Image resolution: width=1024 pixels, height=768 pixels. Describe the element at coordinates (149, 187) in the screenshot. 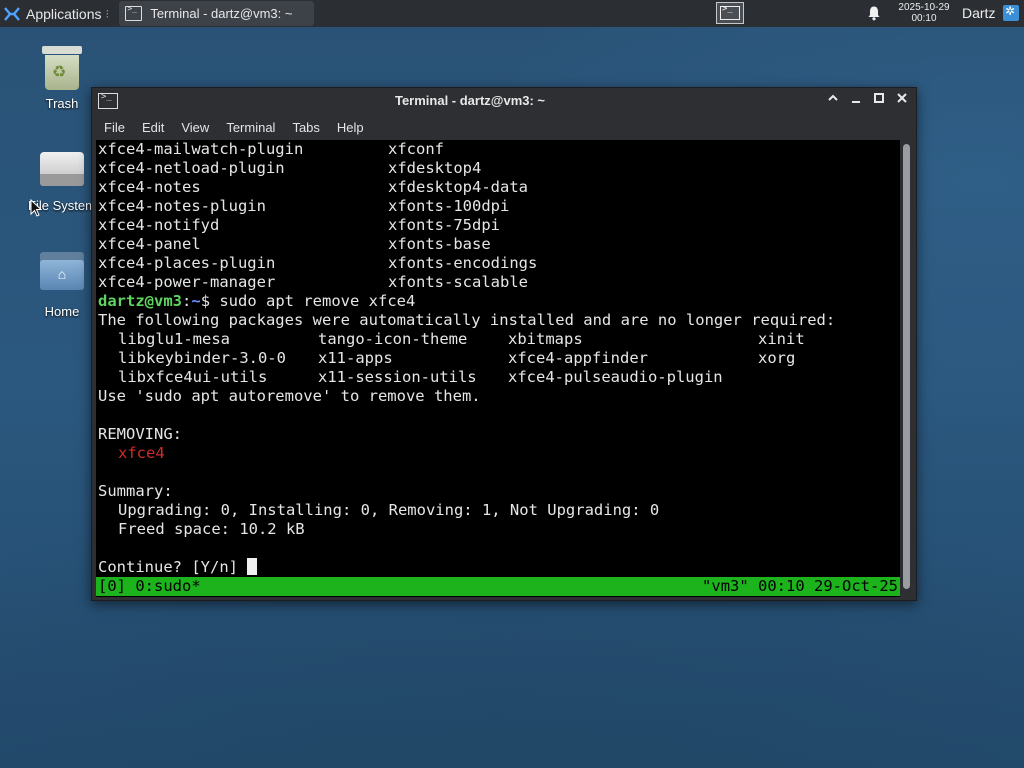

I see `terminal-line: xfce4-notes` at that location.